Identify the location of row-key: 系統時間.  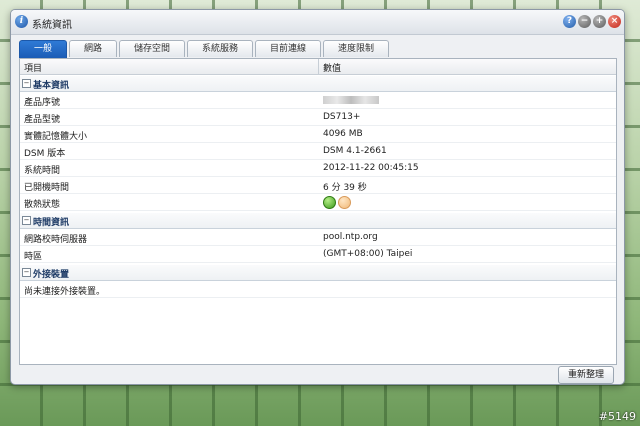
(42, 171).